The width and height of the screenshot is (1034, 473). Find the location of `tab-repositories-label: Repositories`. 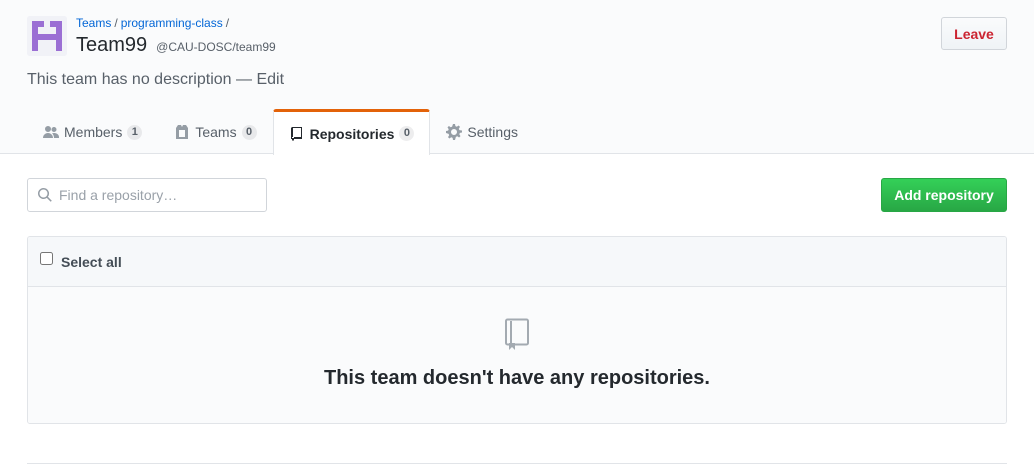

tab-repositories-label: Repositories is located at coordinates (352, 133).